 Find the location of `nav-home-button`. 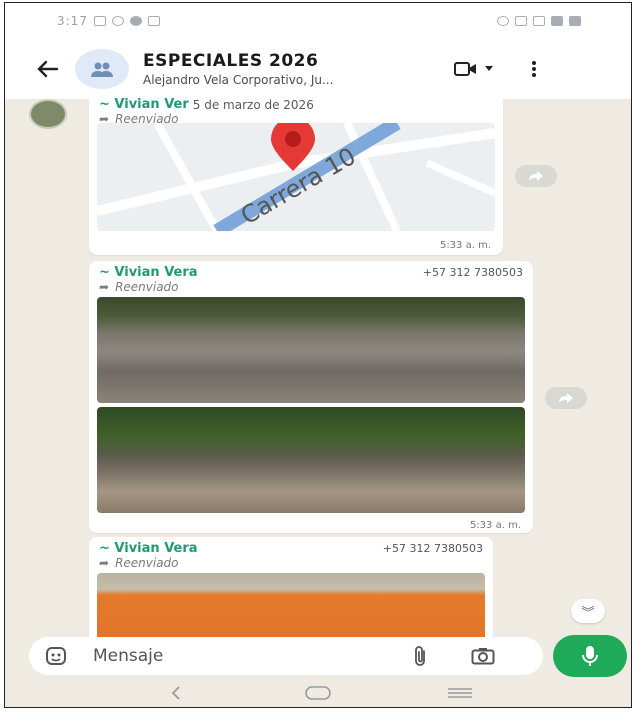

nav-home-button is located at coordinates (318, 693).